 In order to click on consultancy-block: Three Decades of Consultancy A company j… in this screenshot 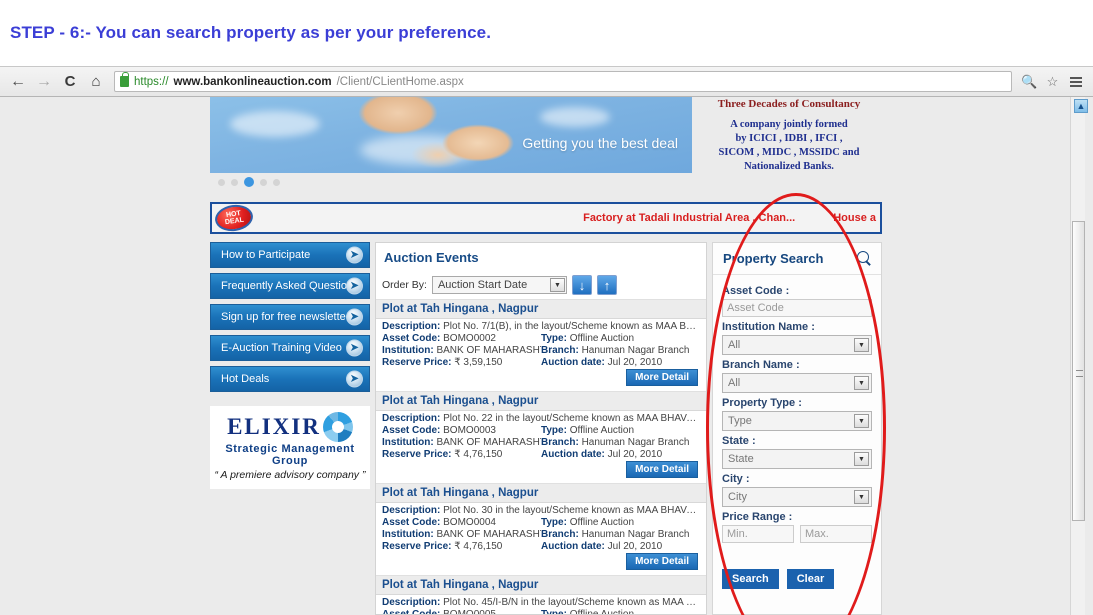, I will do `click(789, 135)`.